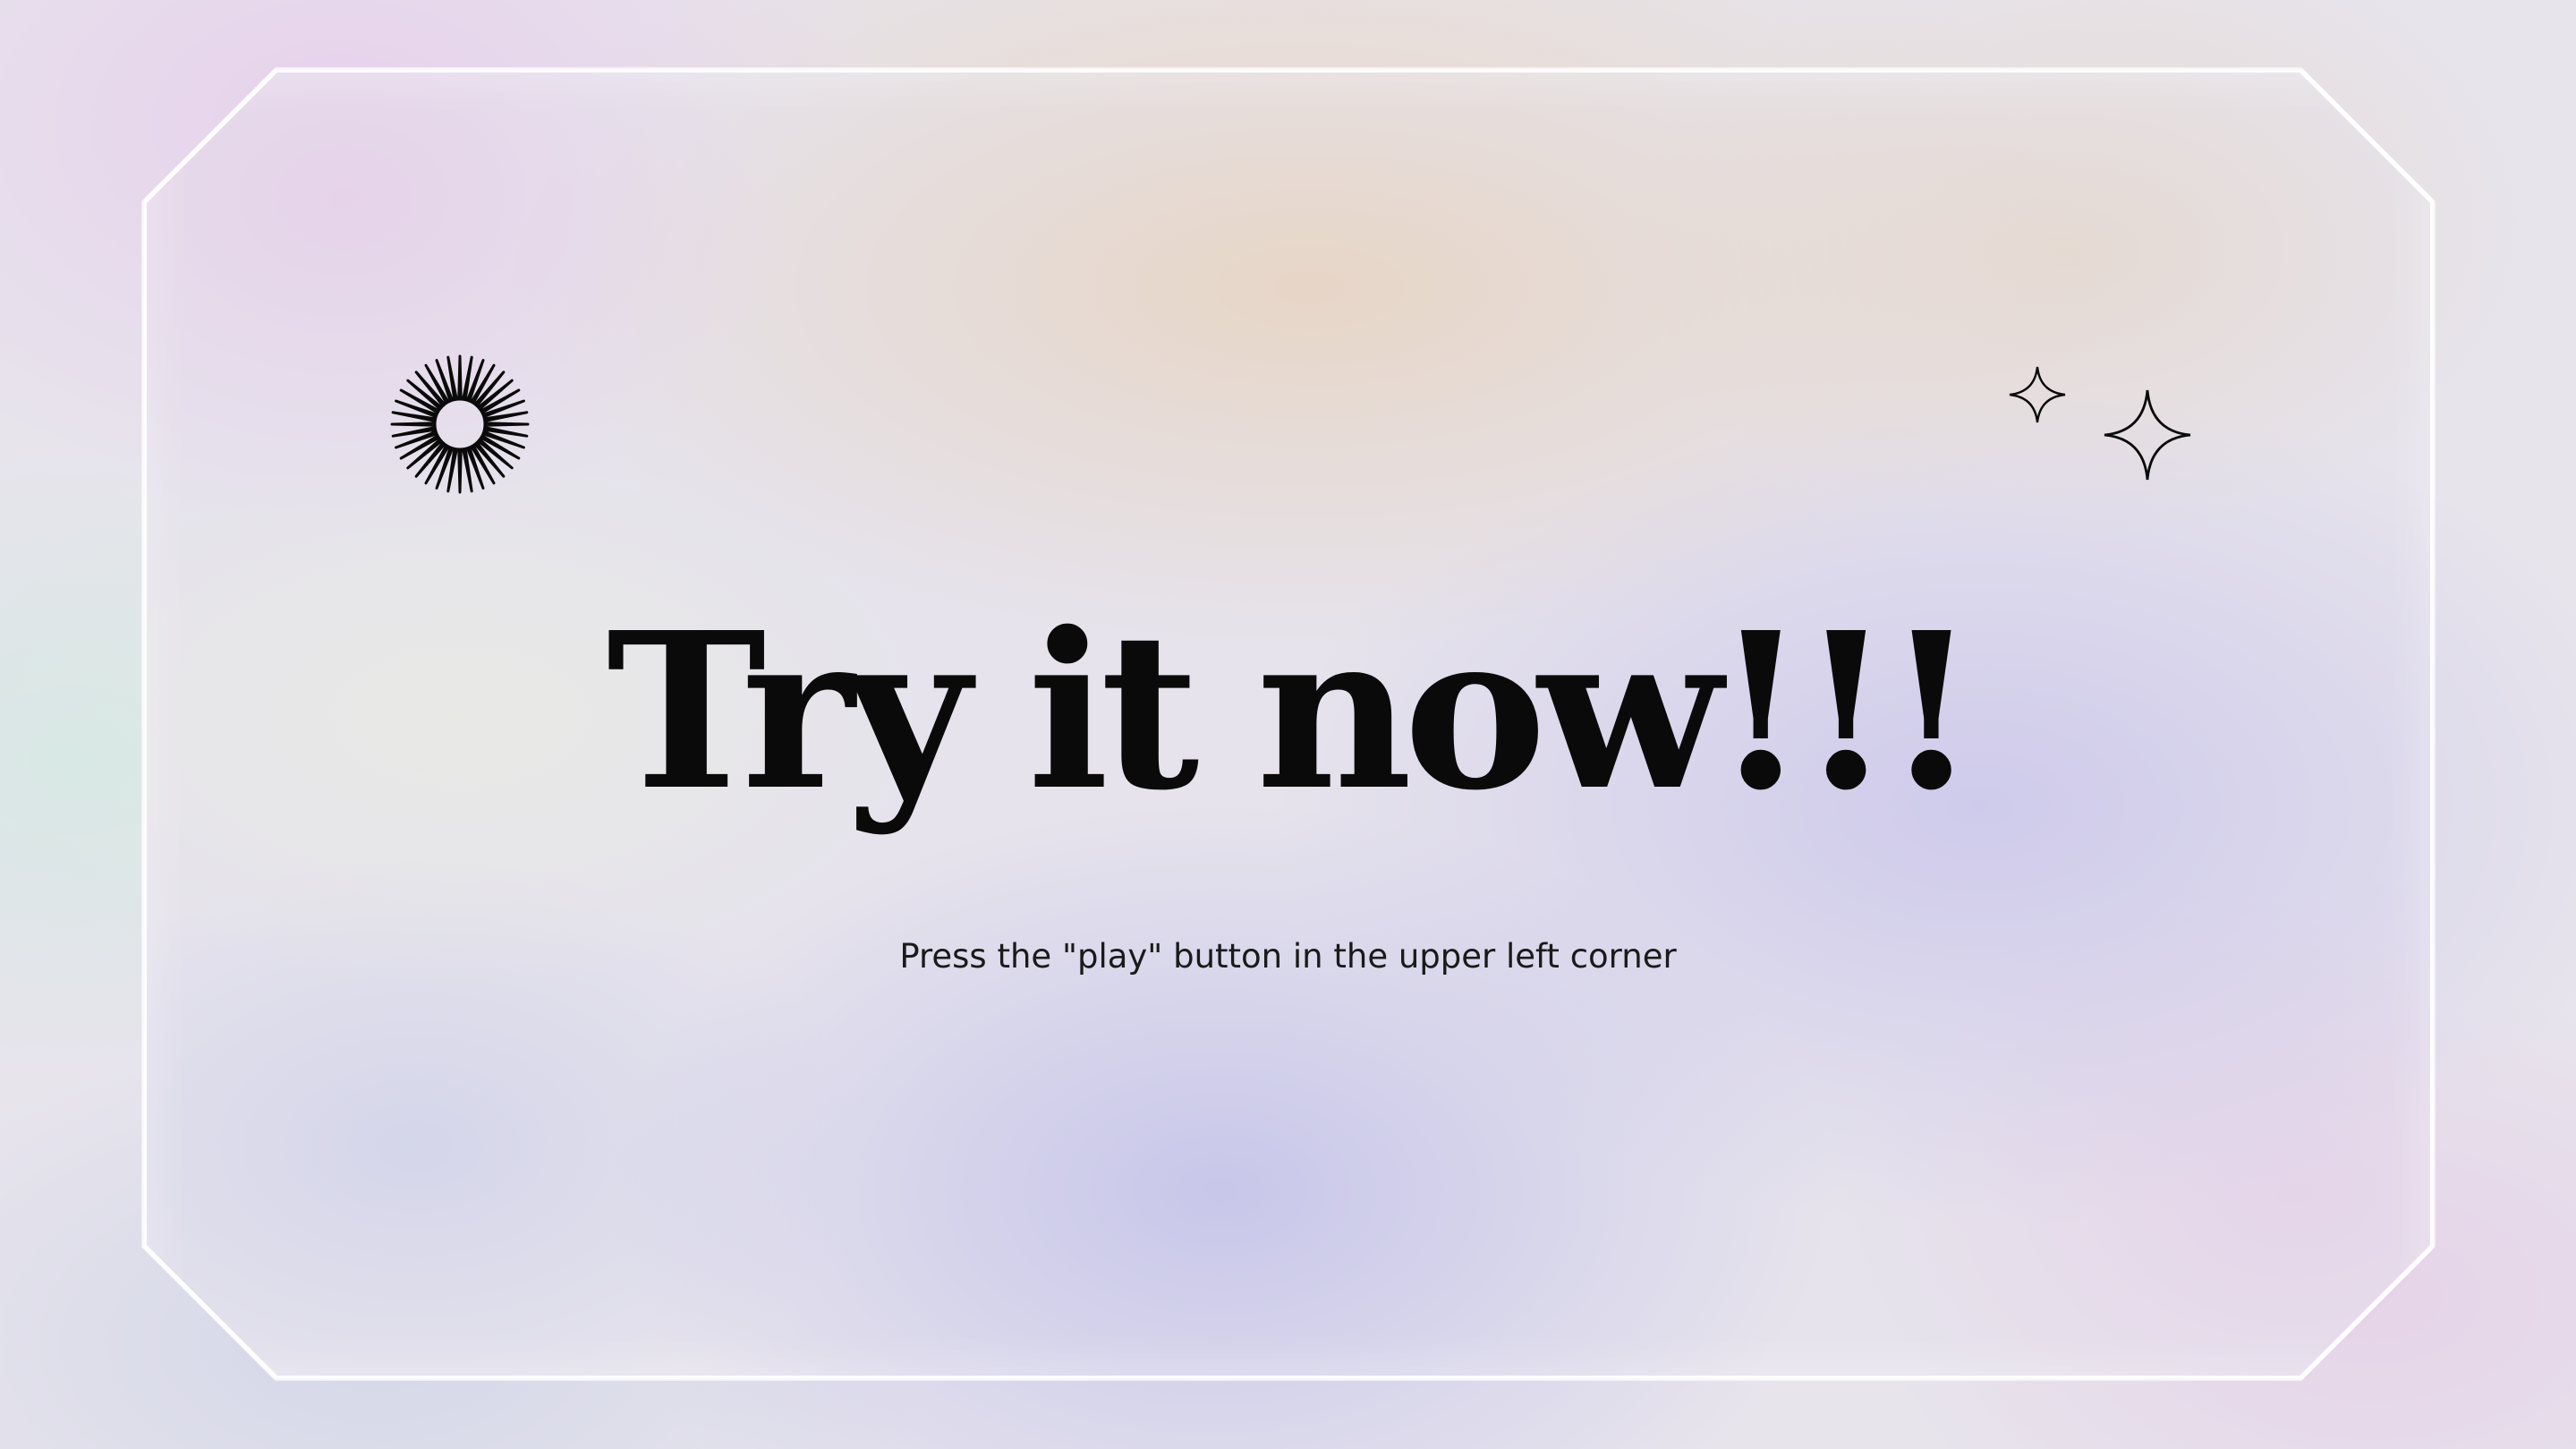 This screenshot has height=1449, width=2576. What do you see at coordinates (1292, 711) in the screenshot?
I see `slide-title: Try it now!!!` at bounding box center [1292, 711].